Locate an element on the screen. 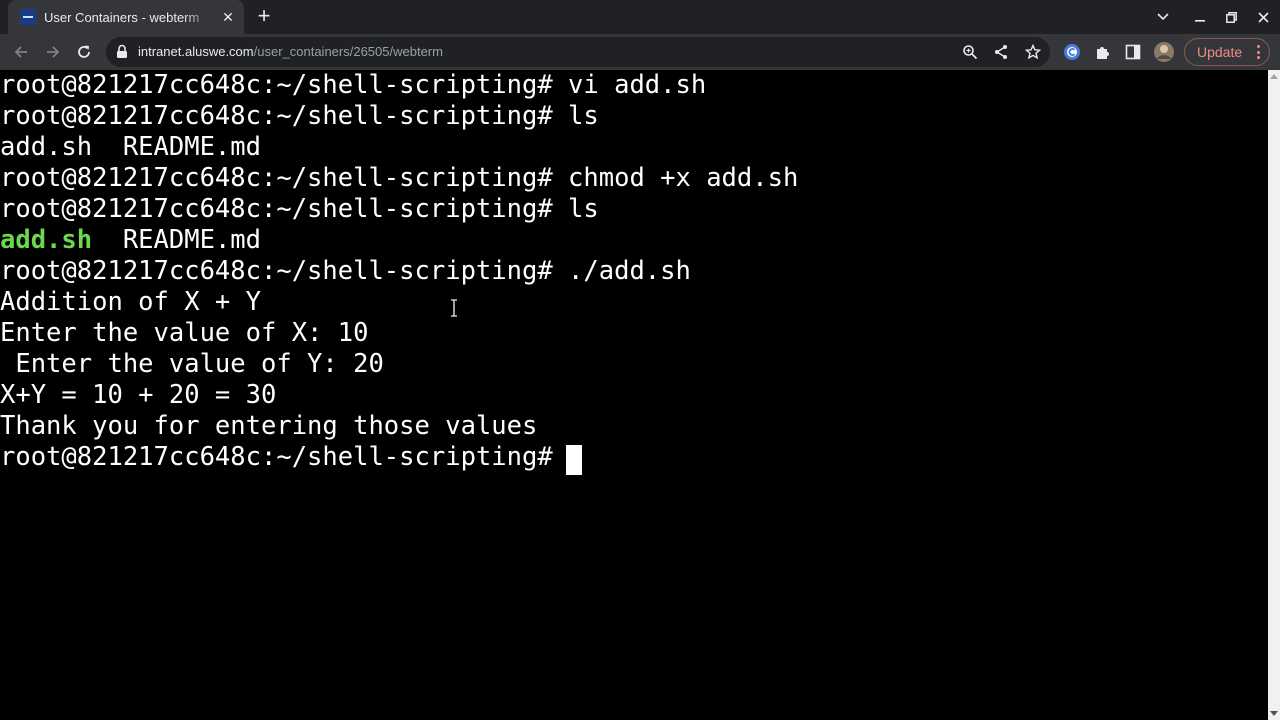 This screenshot has width=1280, height=720. extension-c-icon is located at coordinates (1072, 52).